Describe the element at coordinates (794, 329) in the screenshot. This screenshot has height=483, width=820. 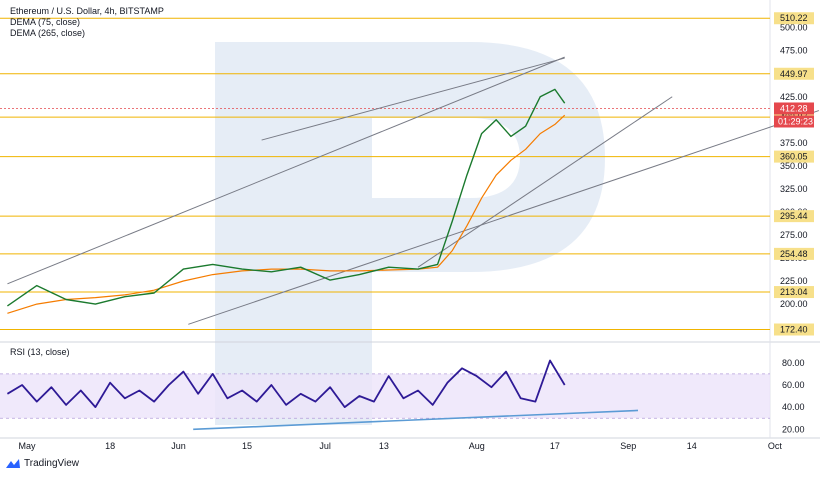
I see `level-label: 172.40` at that location.